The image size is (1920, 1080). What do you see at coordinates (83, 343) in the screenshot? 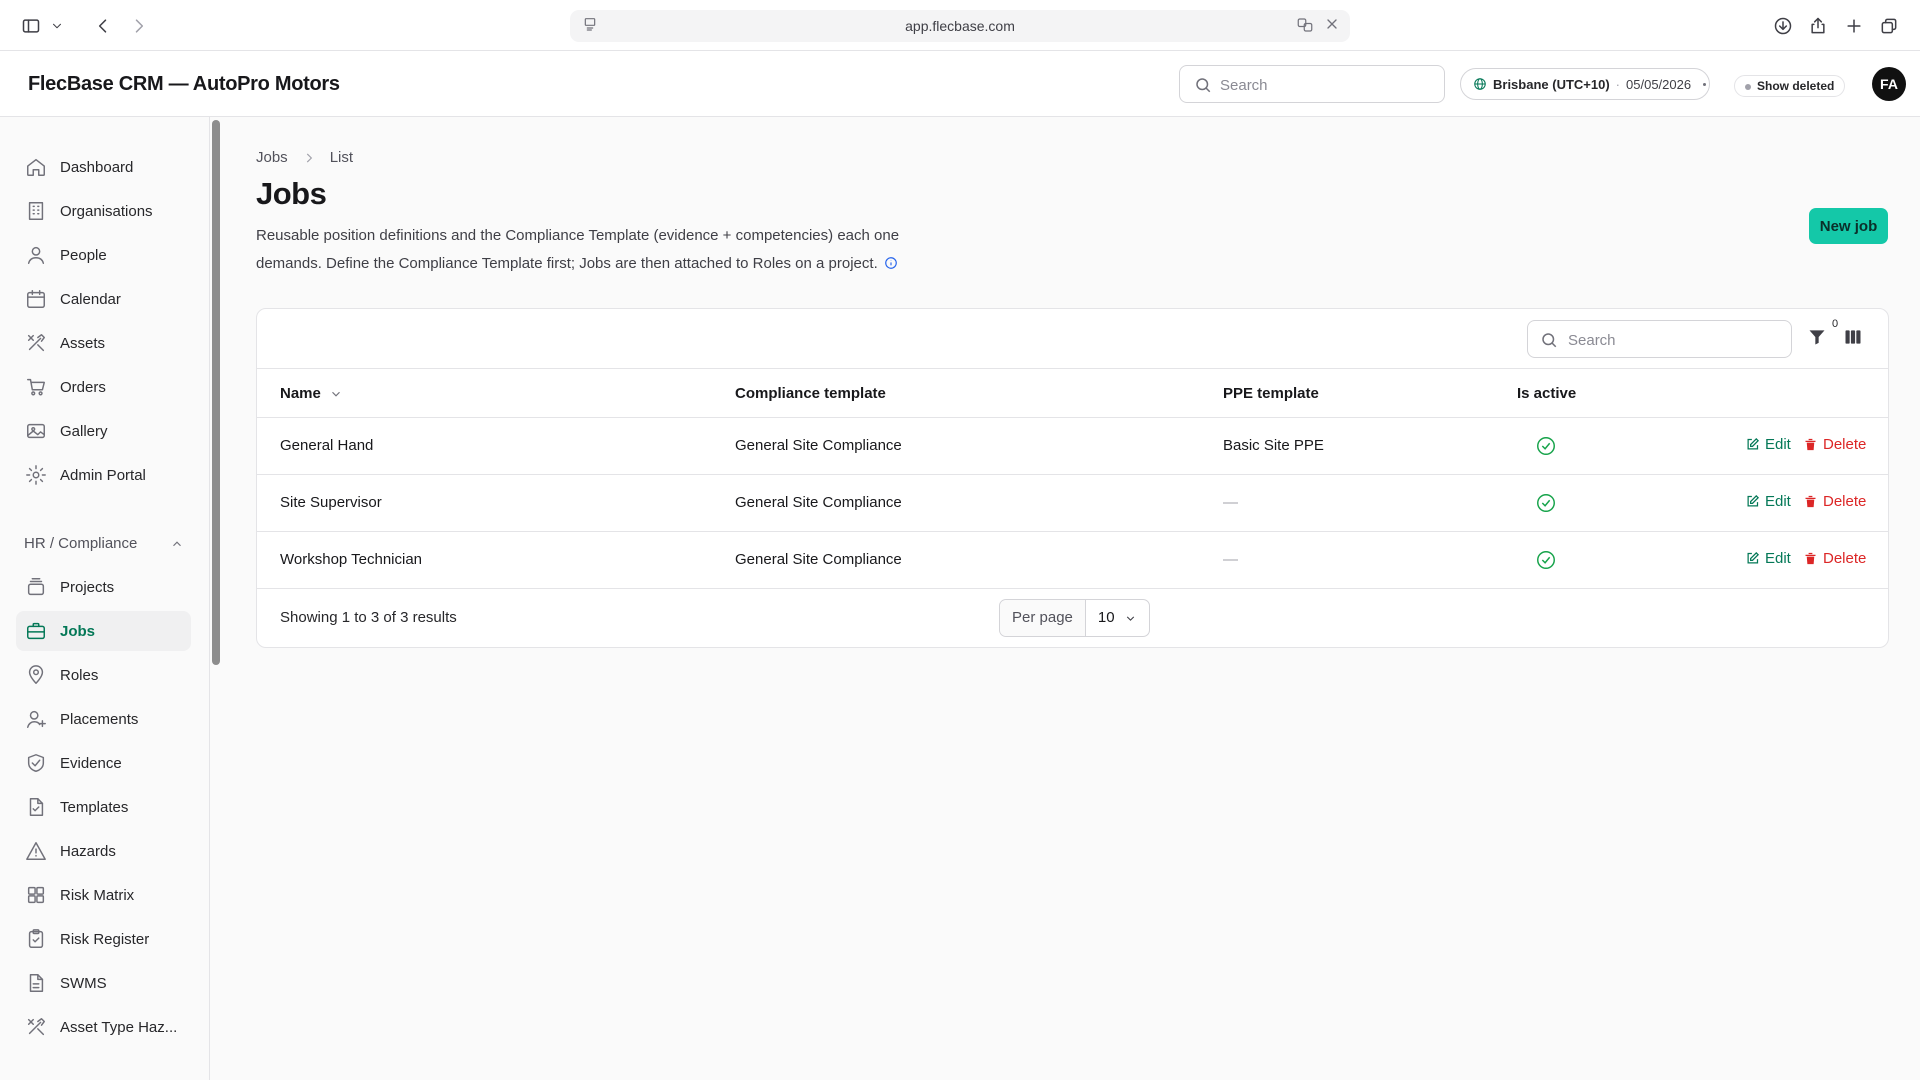
I see `sidebar-item-label: Assets` at bounding box center [83, 343].